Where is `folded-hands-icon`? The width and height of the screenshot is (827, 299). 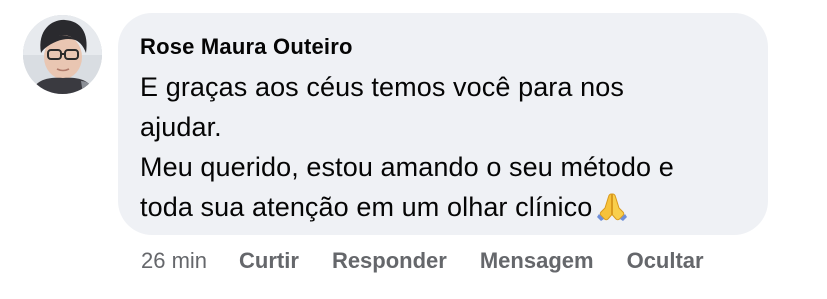
folded-hands-icon is located at coordinates (612, 211).